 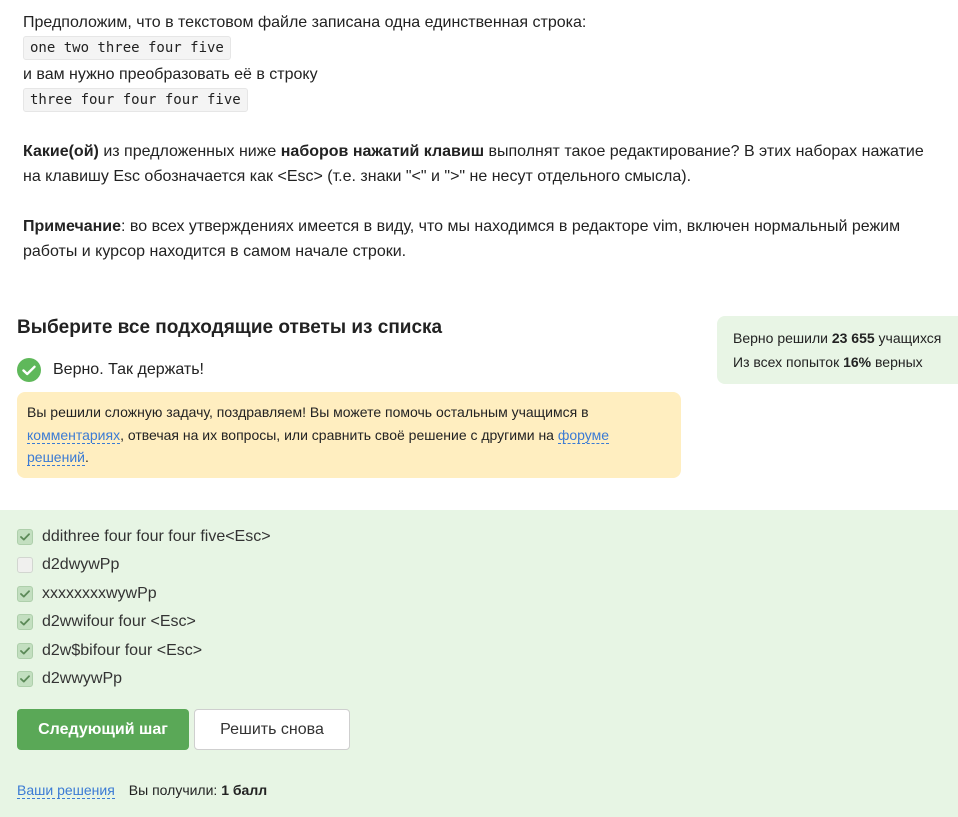 I want to click on question-bold-which: Какие(ой), so click(x=61, y=151).